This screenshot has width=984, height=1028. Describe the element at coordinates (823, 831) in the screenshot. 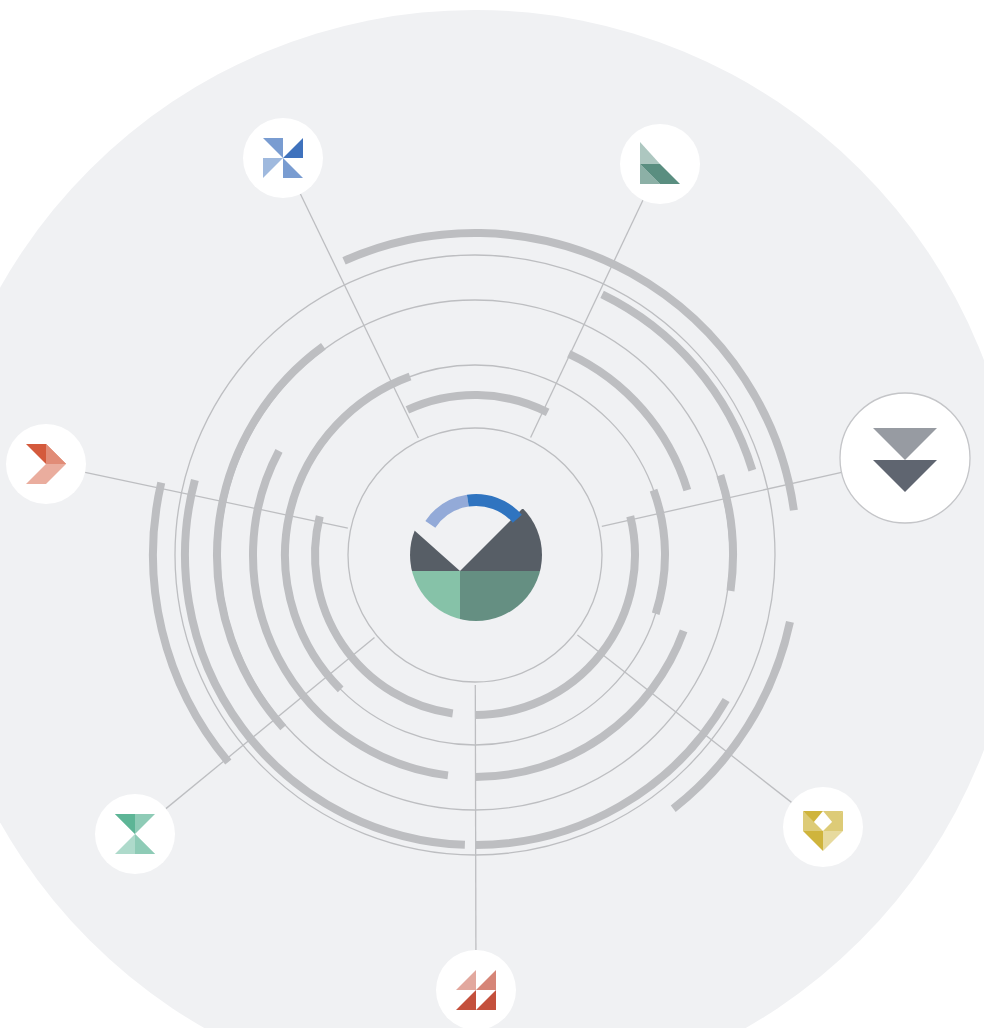

I see `diamond-icon` at that location.